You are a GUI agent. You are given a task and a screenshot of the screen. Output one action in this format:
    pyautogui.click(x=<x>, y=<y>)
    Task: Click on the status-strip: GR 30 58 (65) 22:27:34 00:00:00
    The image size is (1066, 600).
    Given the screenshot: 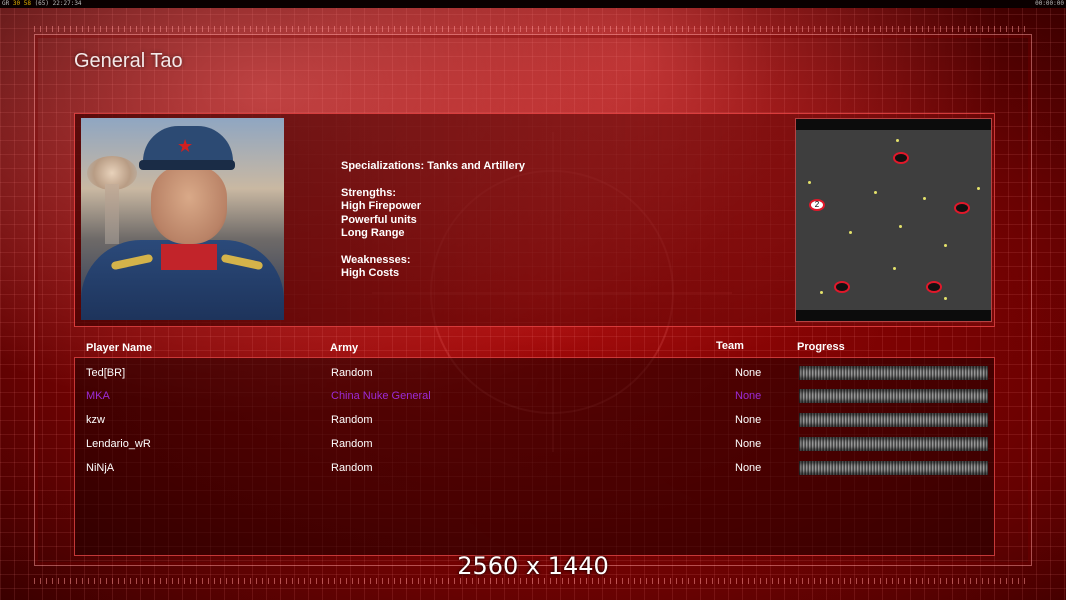 What is the action you would take?
    pyautogui.click(x=533, y=4)
    